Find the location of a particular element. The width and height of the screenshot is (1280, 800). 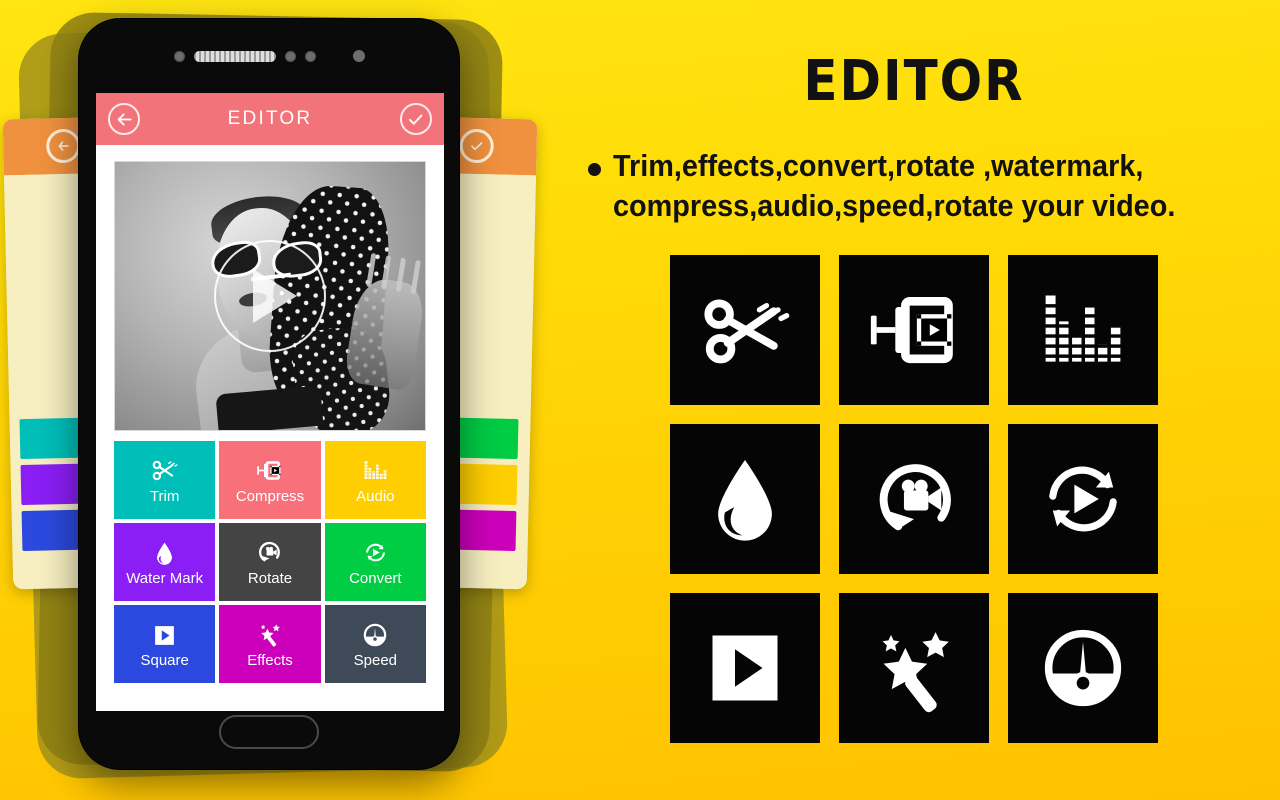

play-triangle-icon is located at coordinates (274, 296).